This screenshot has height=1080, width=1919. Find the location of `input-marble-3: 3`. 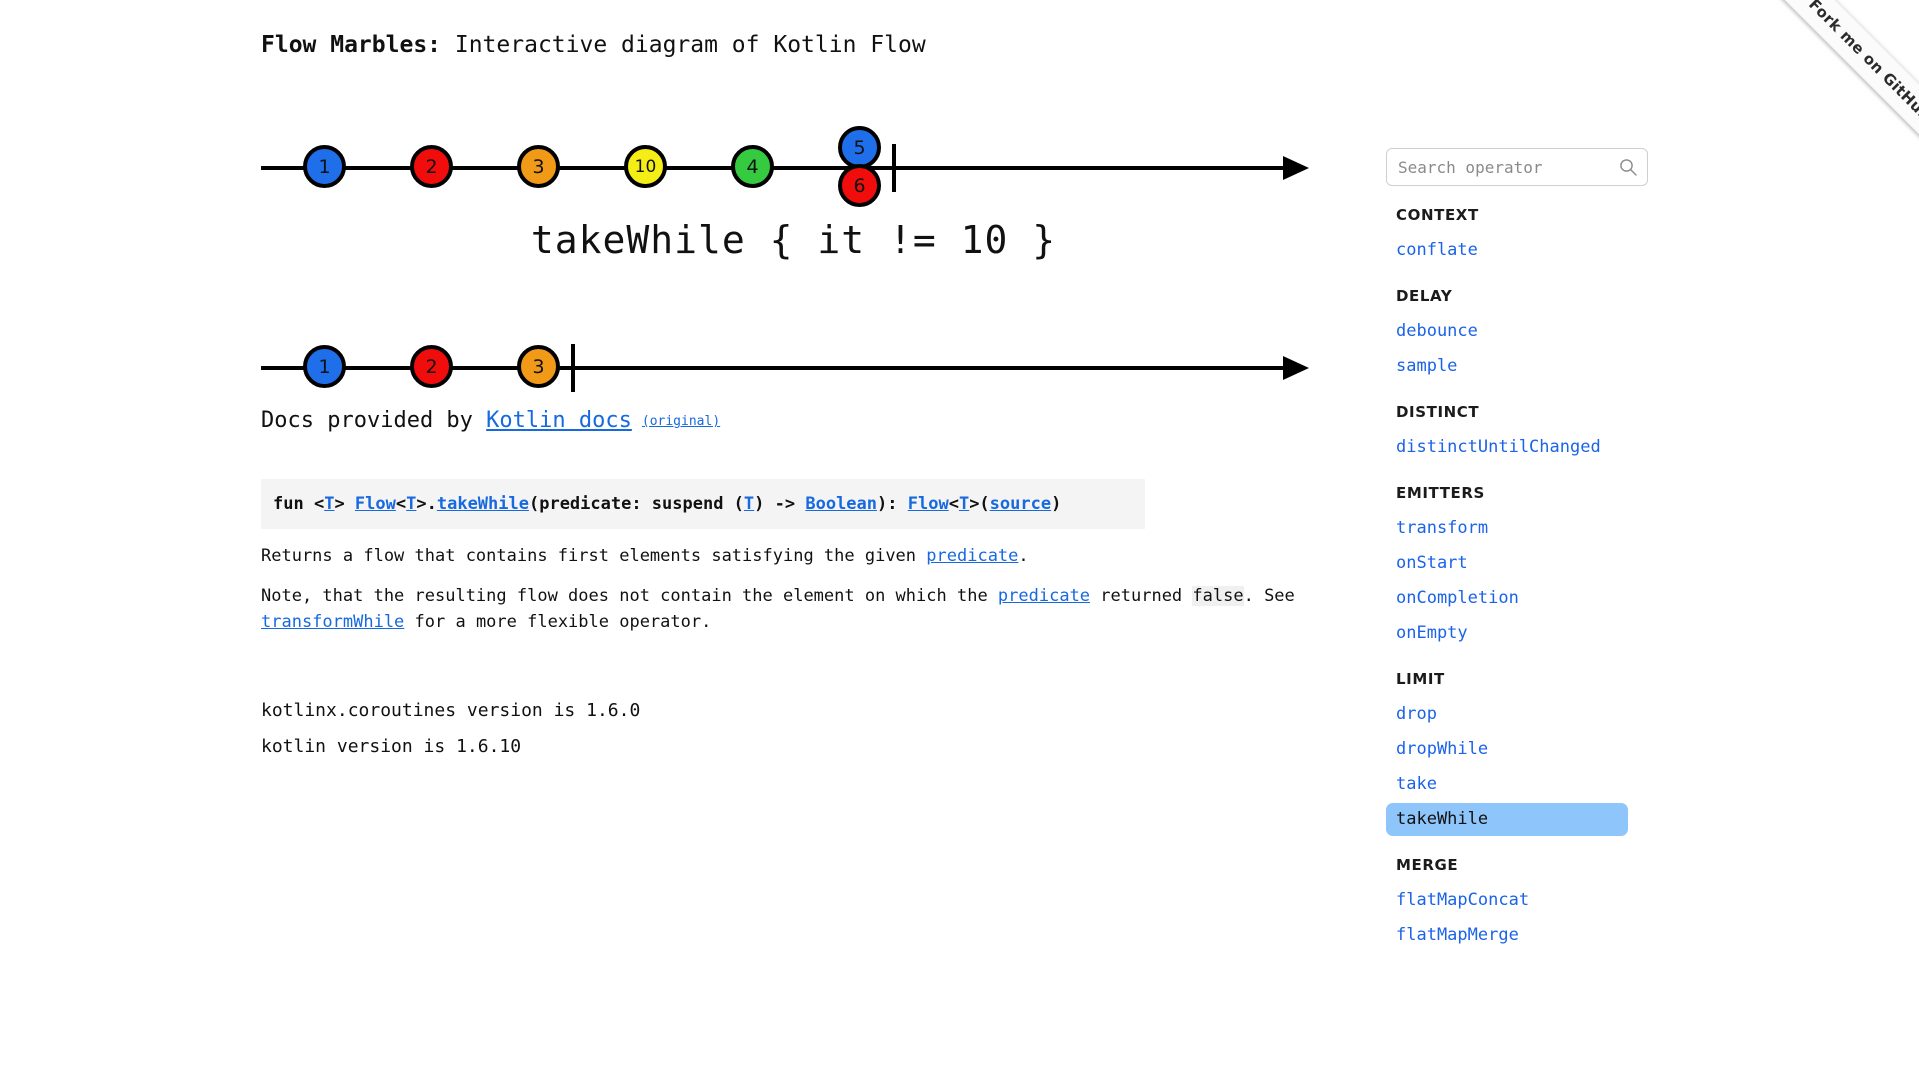

input-marble-3: 3 is located at coordinates (538, 166).